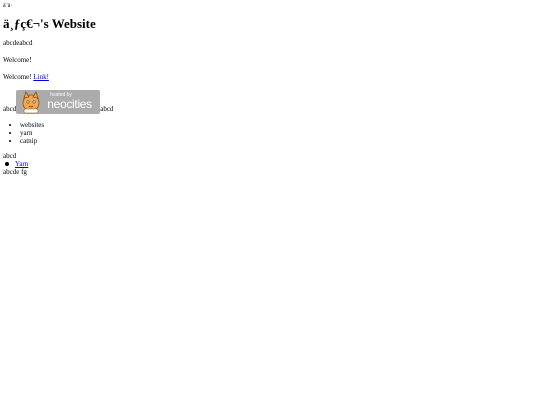 Image resolution: width=540 pixels, height=405 pixels. What do you see at coordinates (278, 141) in the screenshot?
I see `list-item: catnip` at bounding box center [278, 141].